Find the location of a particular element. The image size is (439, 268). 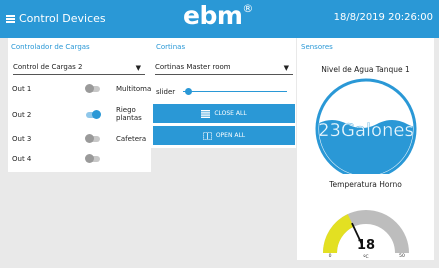

menu-icon is located at coordinates (10, 19).